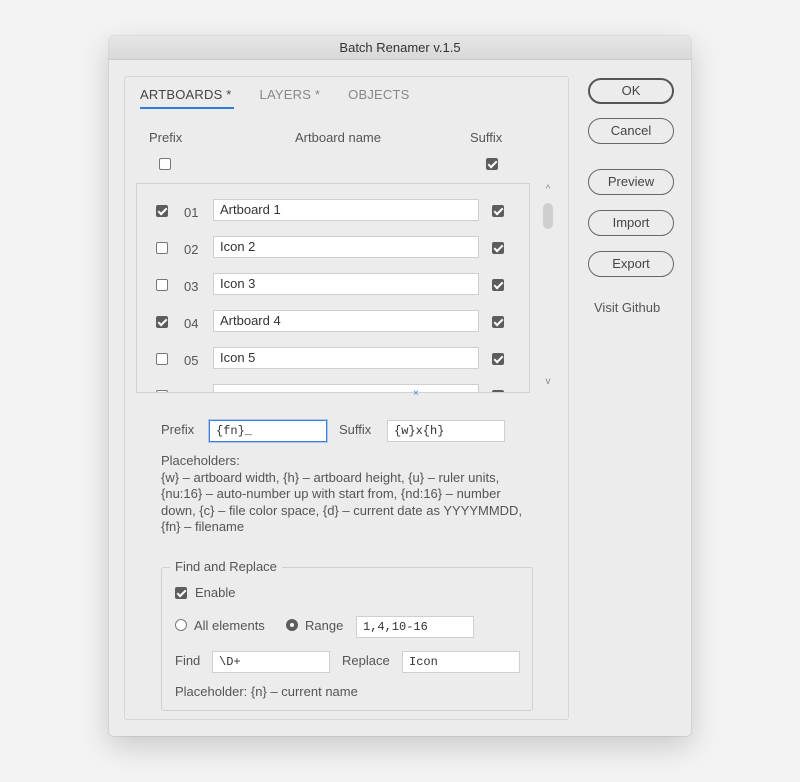 The image size is (800, 782). Describe the element at coordinates (631, 131) in the screenshot. I see `cancel-button: Cancel` at that location.